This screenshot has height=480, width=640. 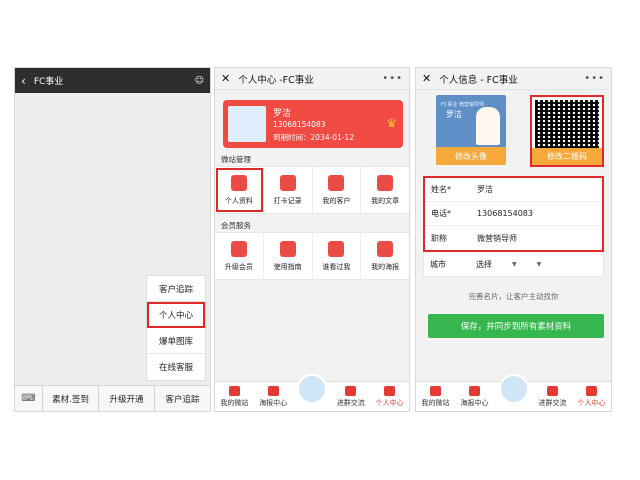 I want to click on poster-icon, so click(x=385, y=248).